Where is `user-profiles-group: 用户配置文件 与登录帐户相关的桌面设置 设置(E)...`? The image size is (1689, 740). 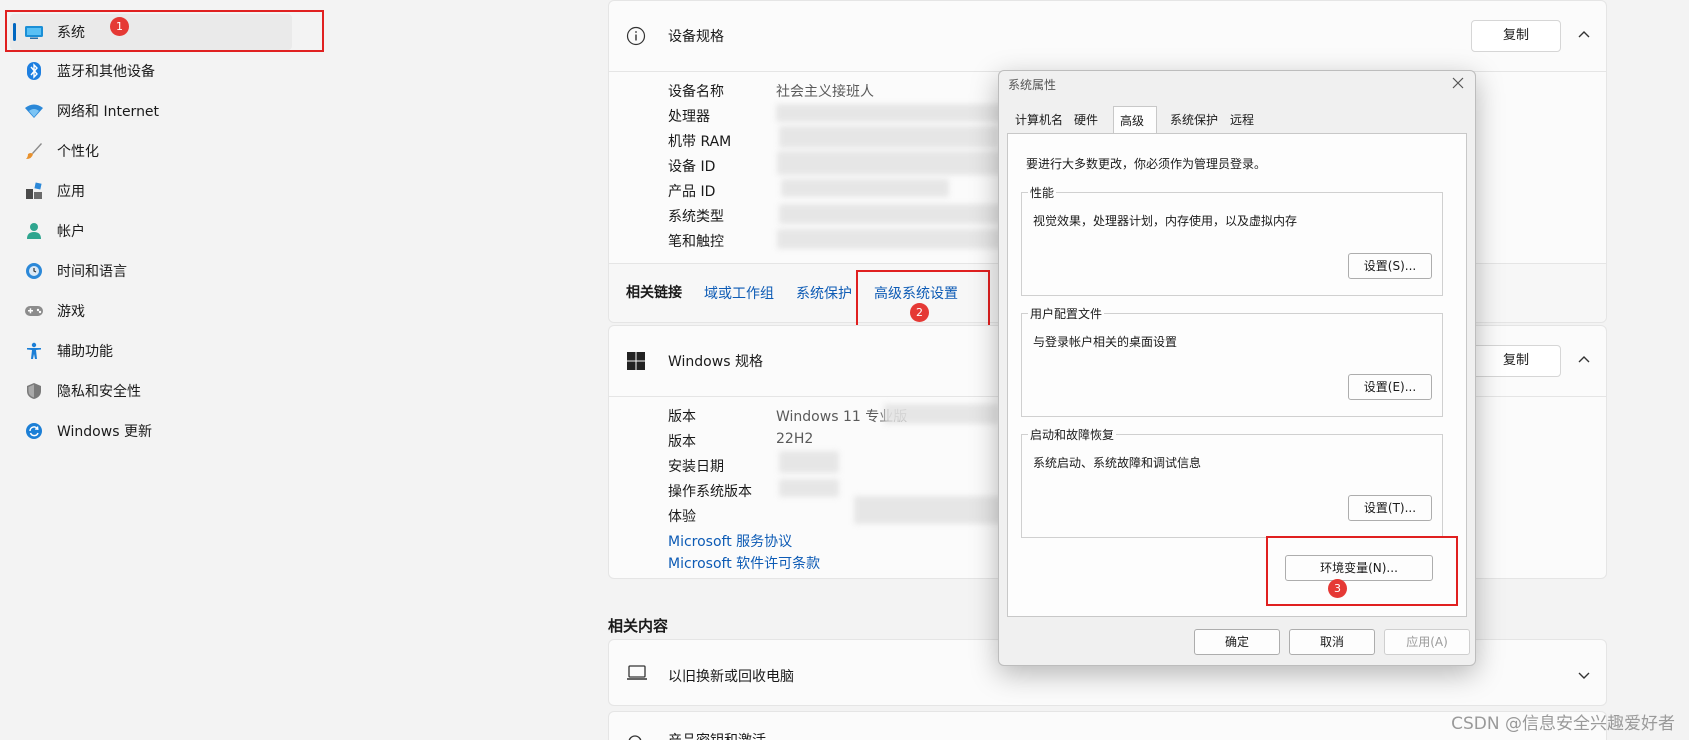
user-profiles-group: 用户配置文件 与登录帐户相关的桌面设置 设置(E)... is located at coordinates (1232, 361).